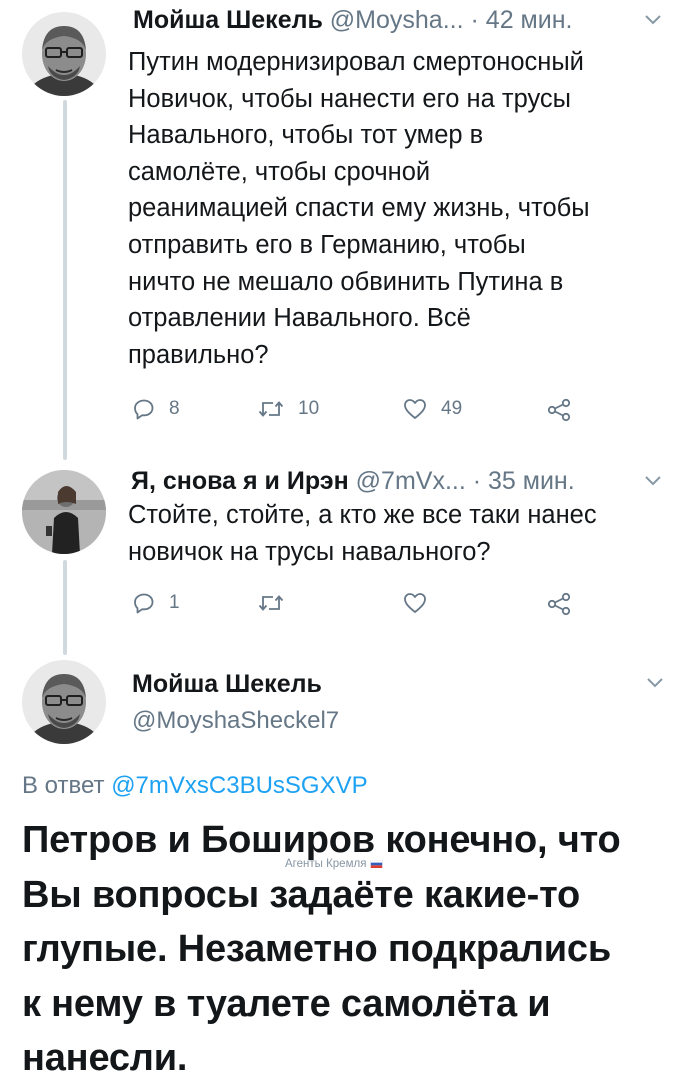 The width and height of the screenshot is (685, 1086). Describe the element at coordinates (198, 354) in the screenshot. I see `tweet-line: правильно?` at that location.